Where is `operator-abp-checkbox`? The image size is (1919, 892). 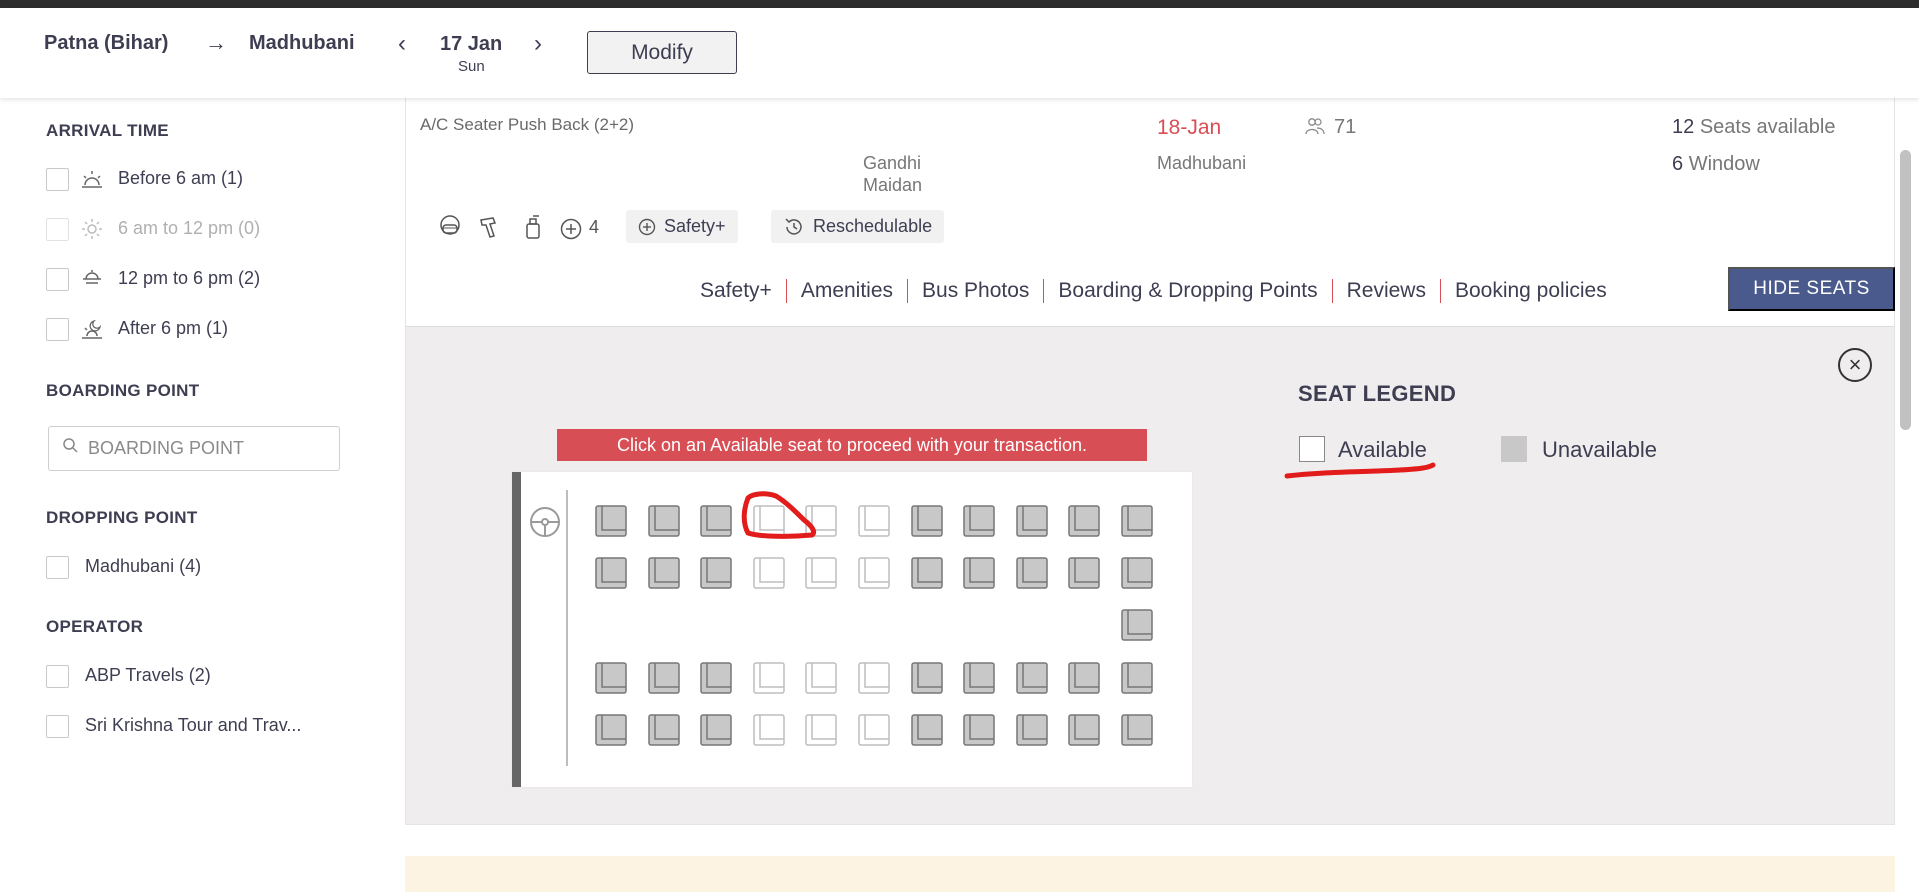
operator-abp-checkbox is located at coordinates (57, 676).